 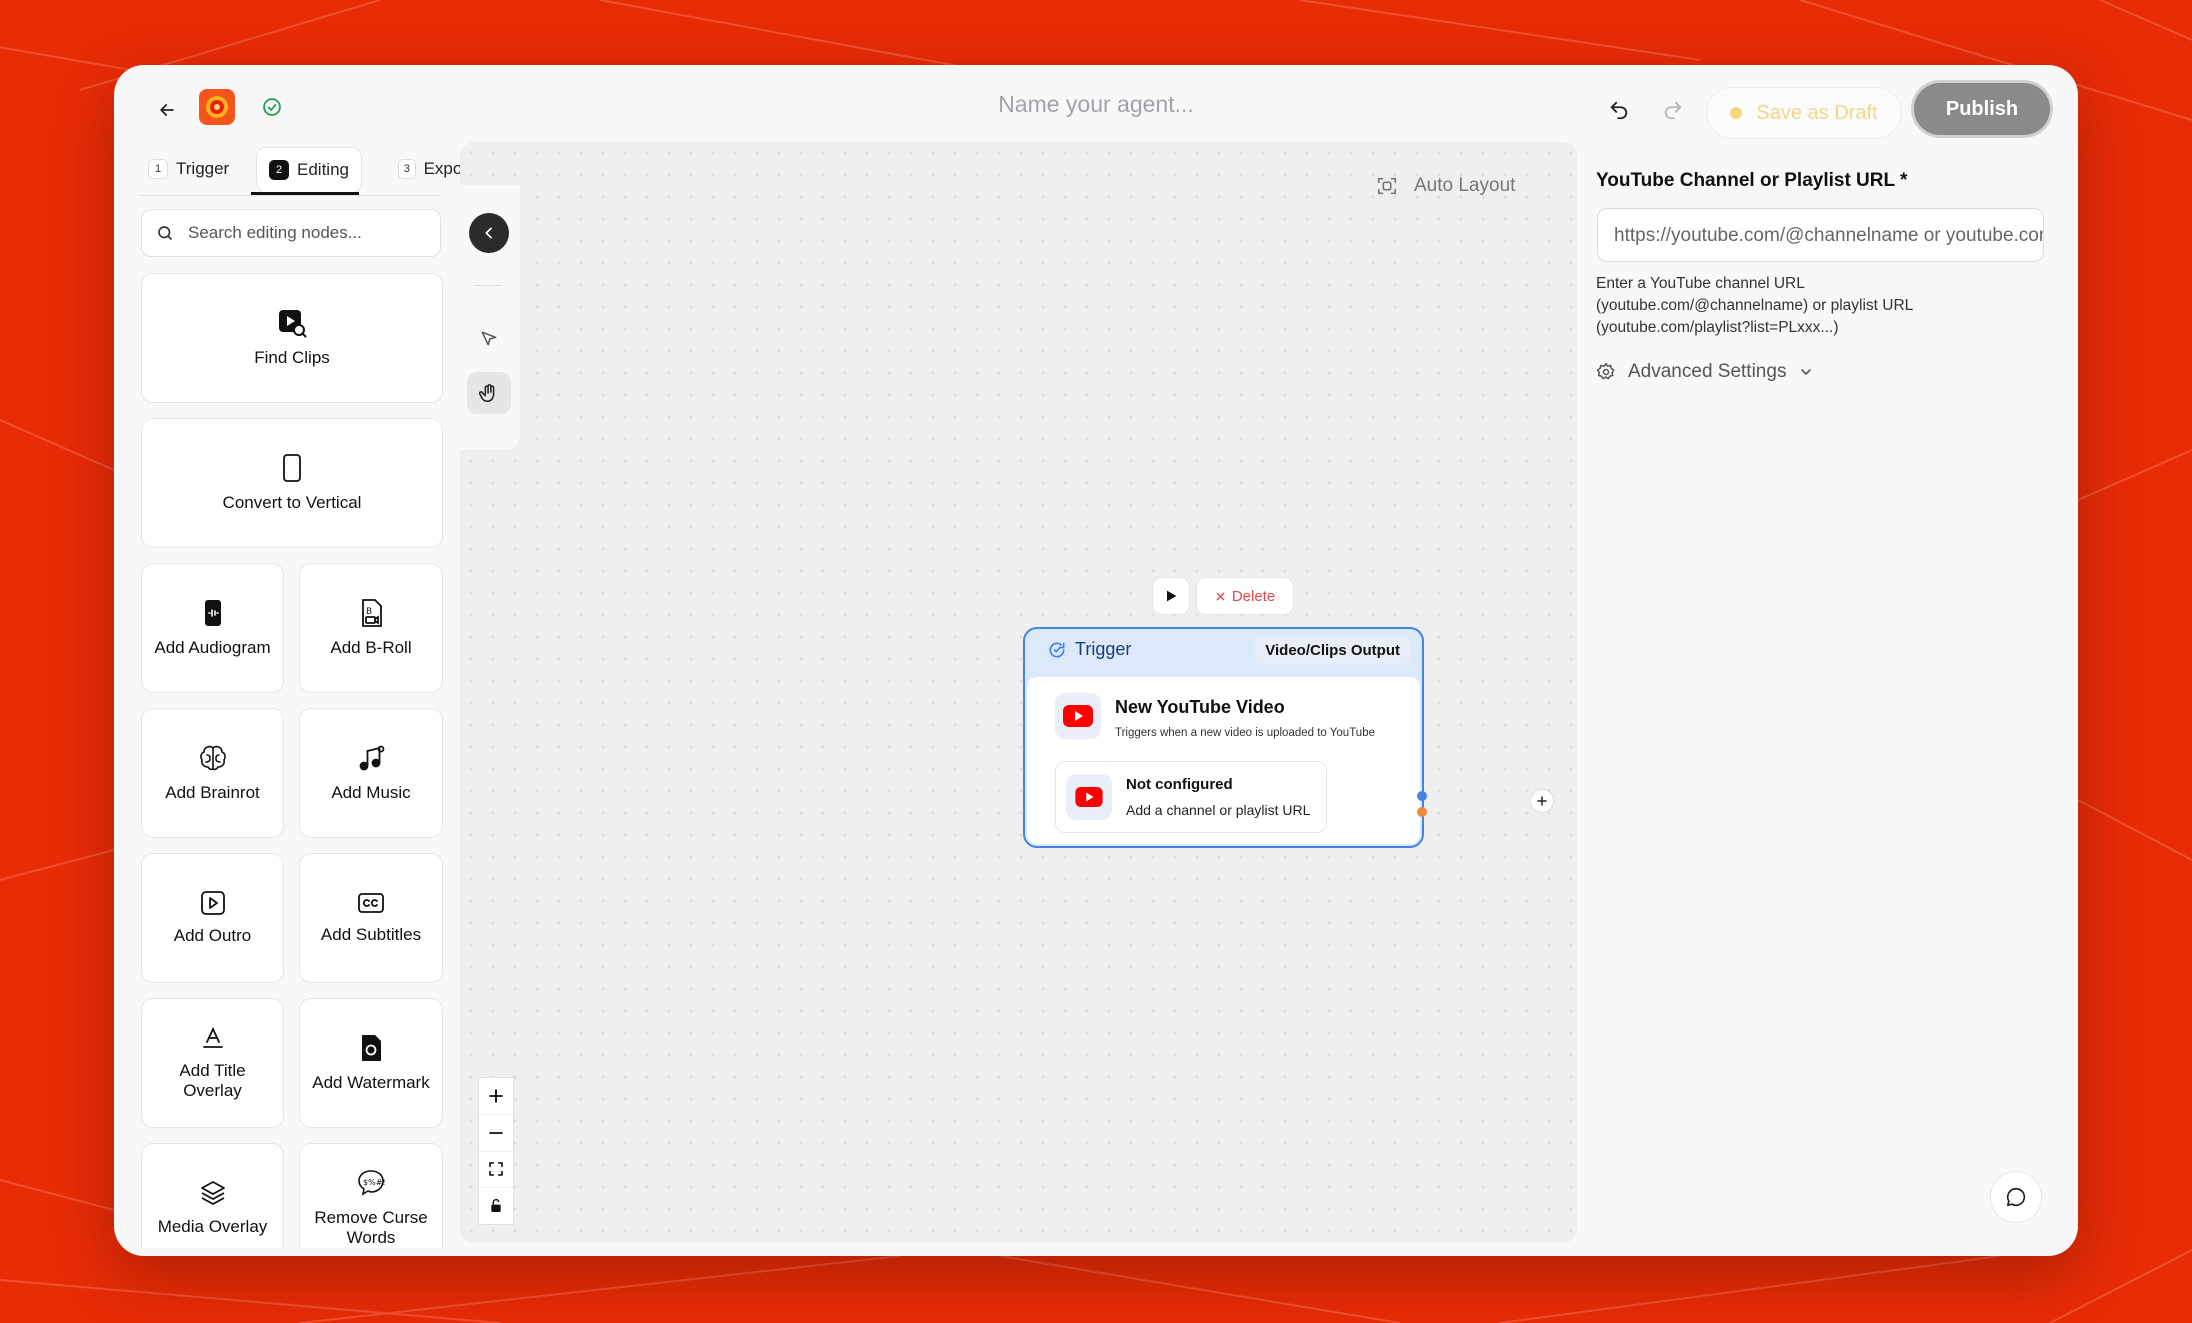 I want to click on refresh-icon, so click(x=1057, y=650).